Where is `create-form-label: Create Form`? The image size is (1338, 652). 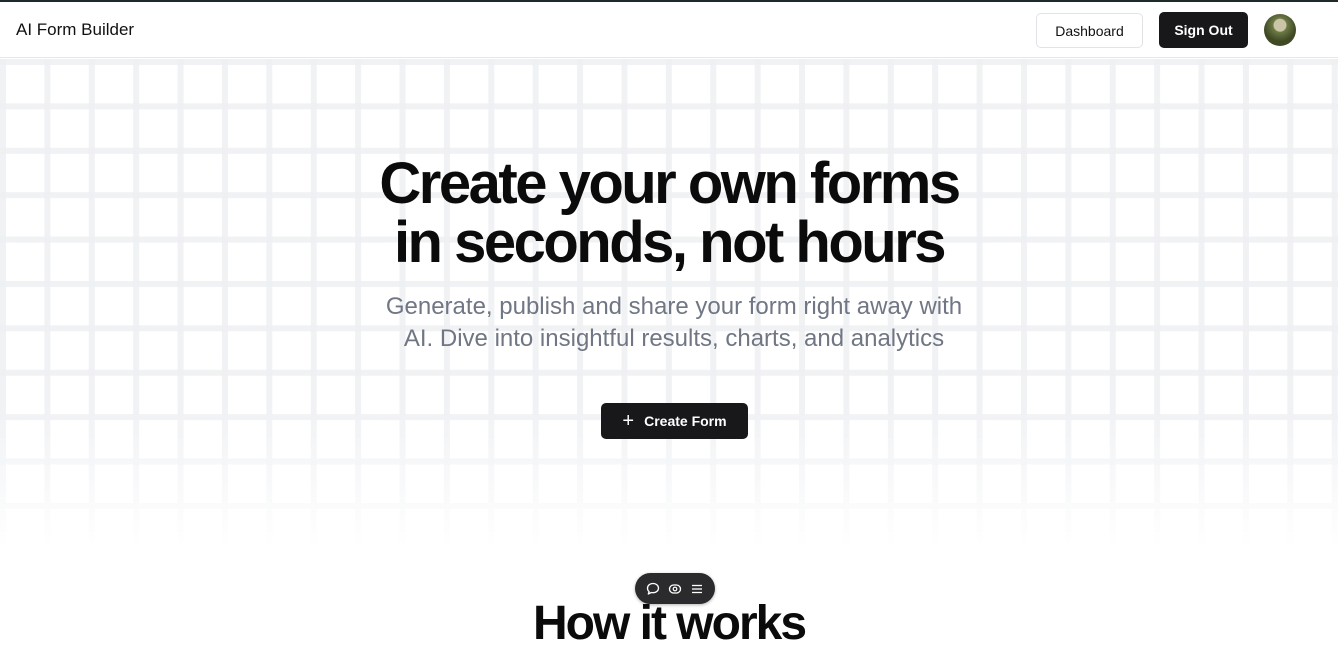 create-form-label: Create Form is located at coordinates (685, 421).